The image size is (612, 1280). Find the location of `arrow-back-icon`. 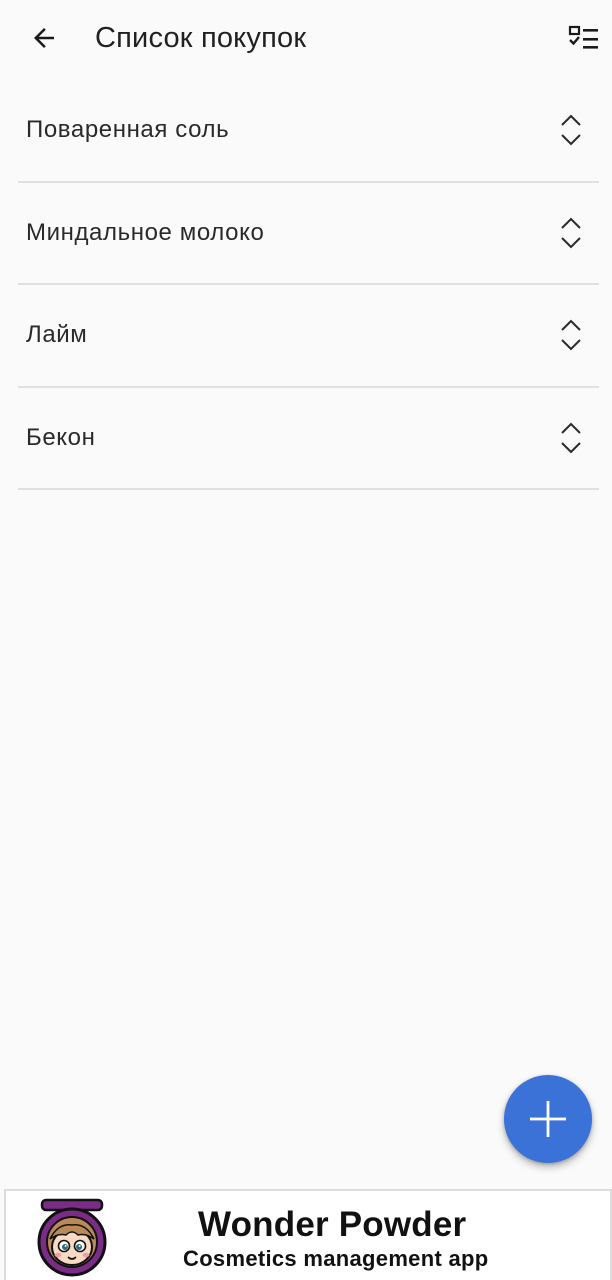

arrow-back-icon is located at coordinates (44, 38).